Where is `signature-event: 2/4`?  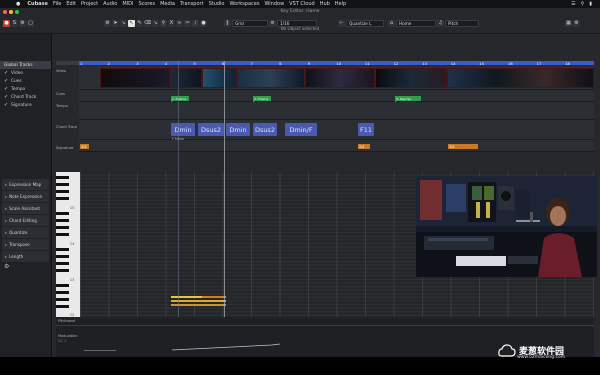
signature-event: 2/4 is located at coordinates (364, 146).